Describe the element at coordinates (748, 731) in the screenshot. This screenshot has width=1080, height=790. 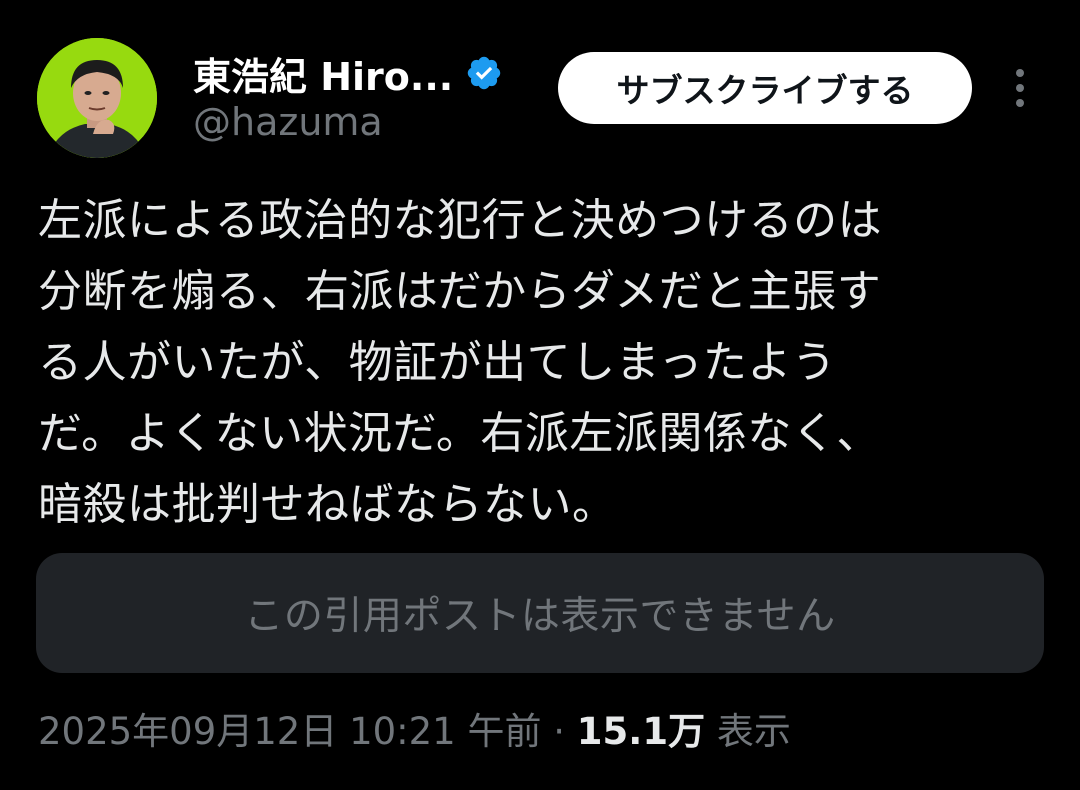
I see `views-label: 表示` at that location.